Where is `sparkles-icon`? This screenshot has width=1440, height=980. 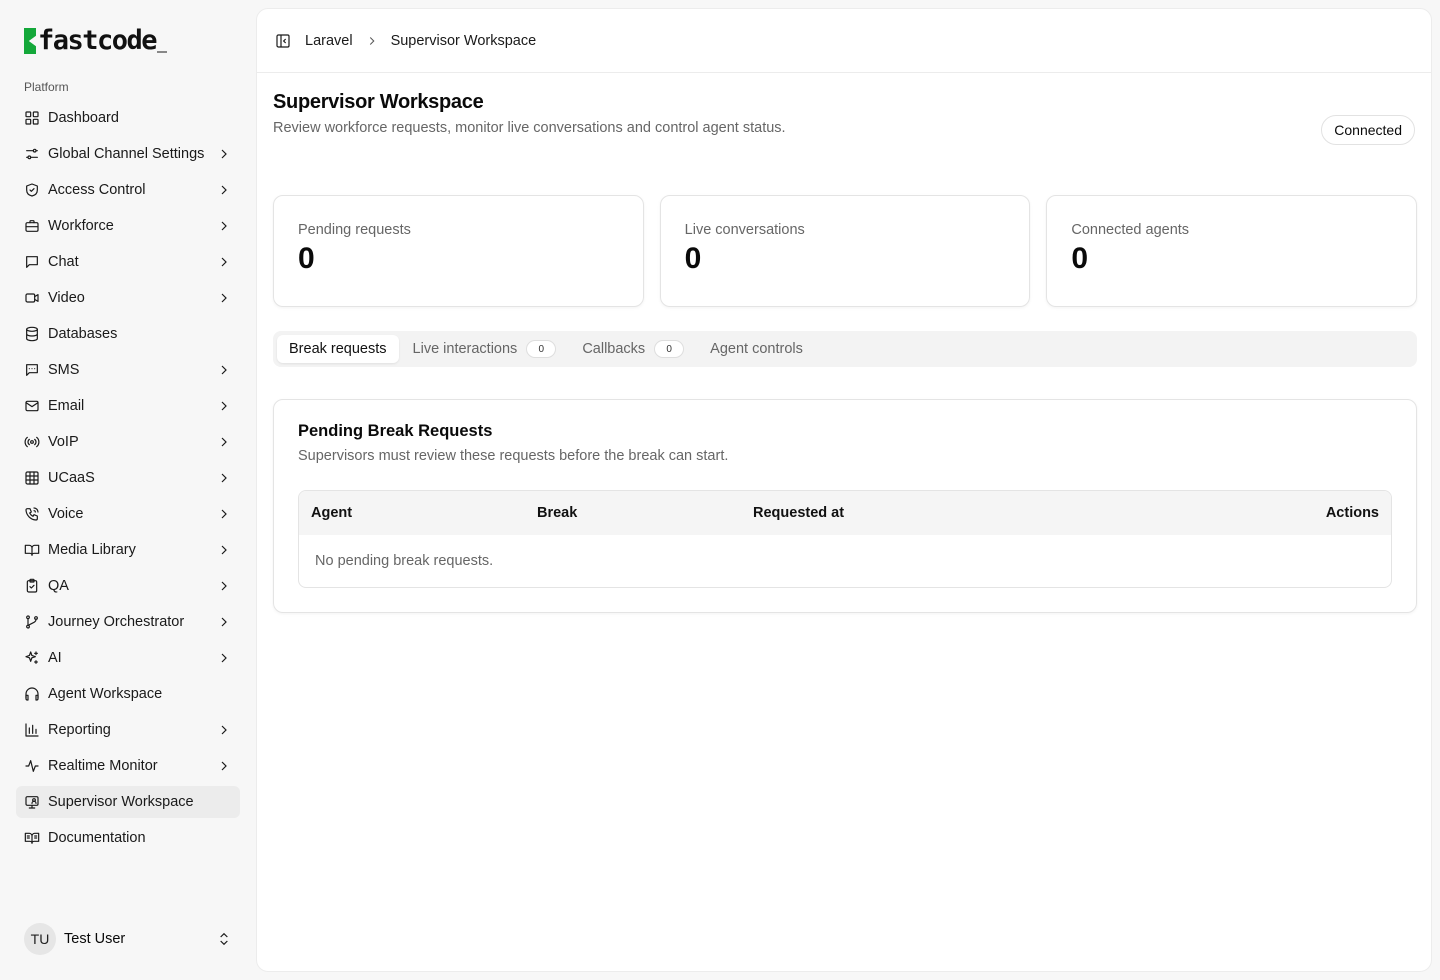
sparkles-icon is located at coordinates (32, 658).